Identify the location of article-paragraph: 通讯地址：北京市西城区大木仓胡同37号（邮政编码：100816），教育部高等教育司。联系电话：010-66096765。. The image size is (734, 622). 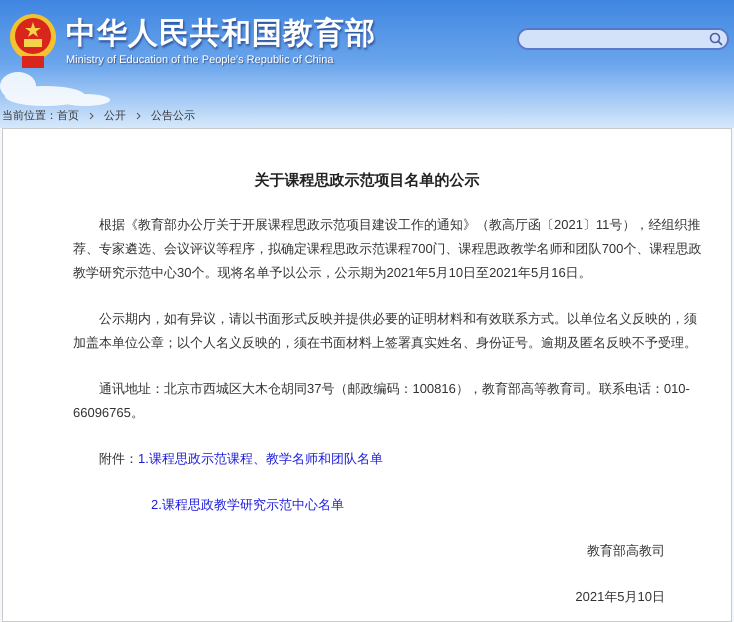
(382, 401).